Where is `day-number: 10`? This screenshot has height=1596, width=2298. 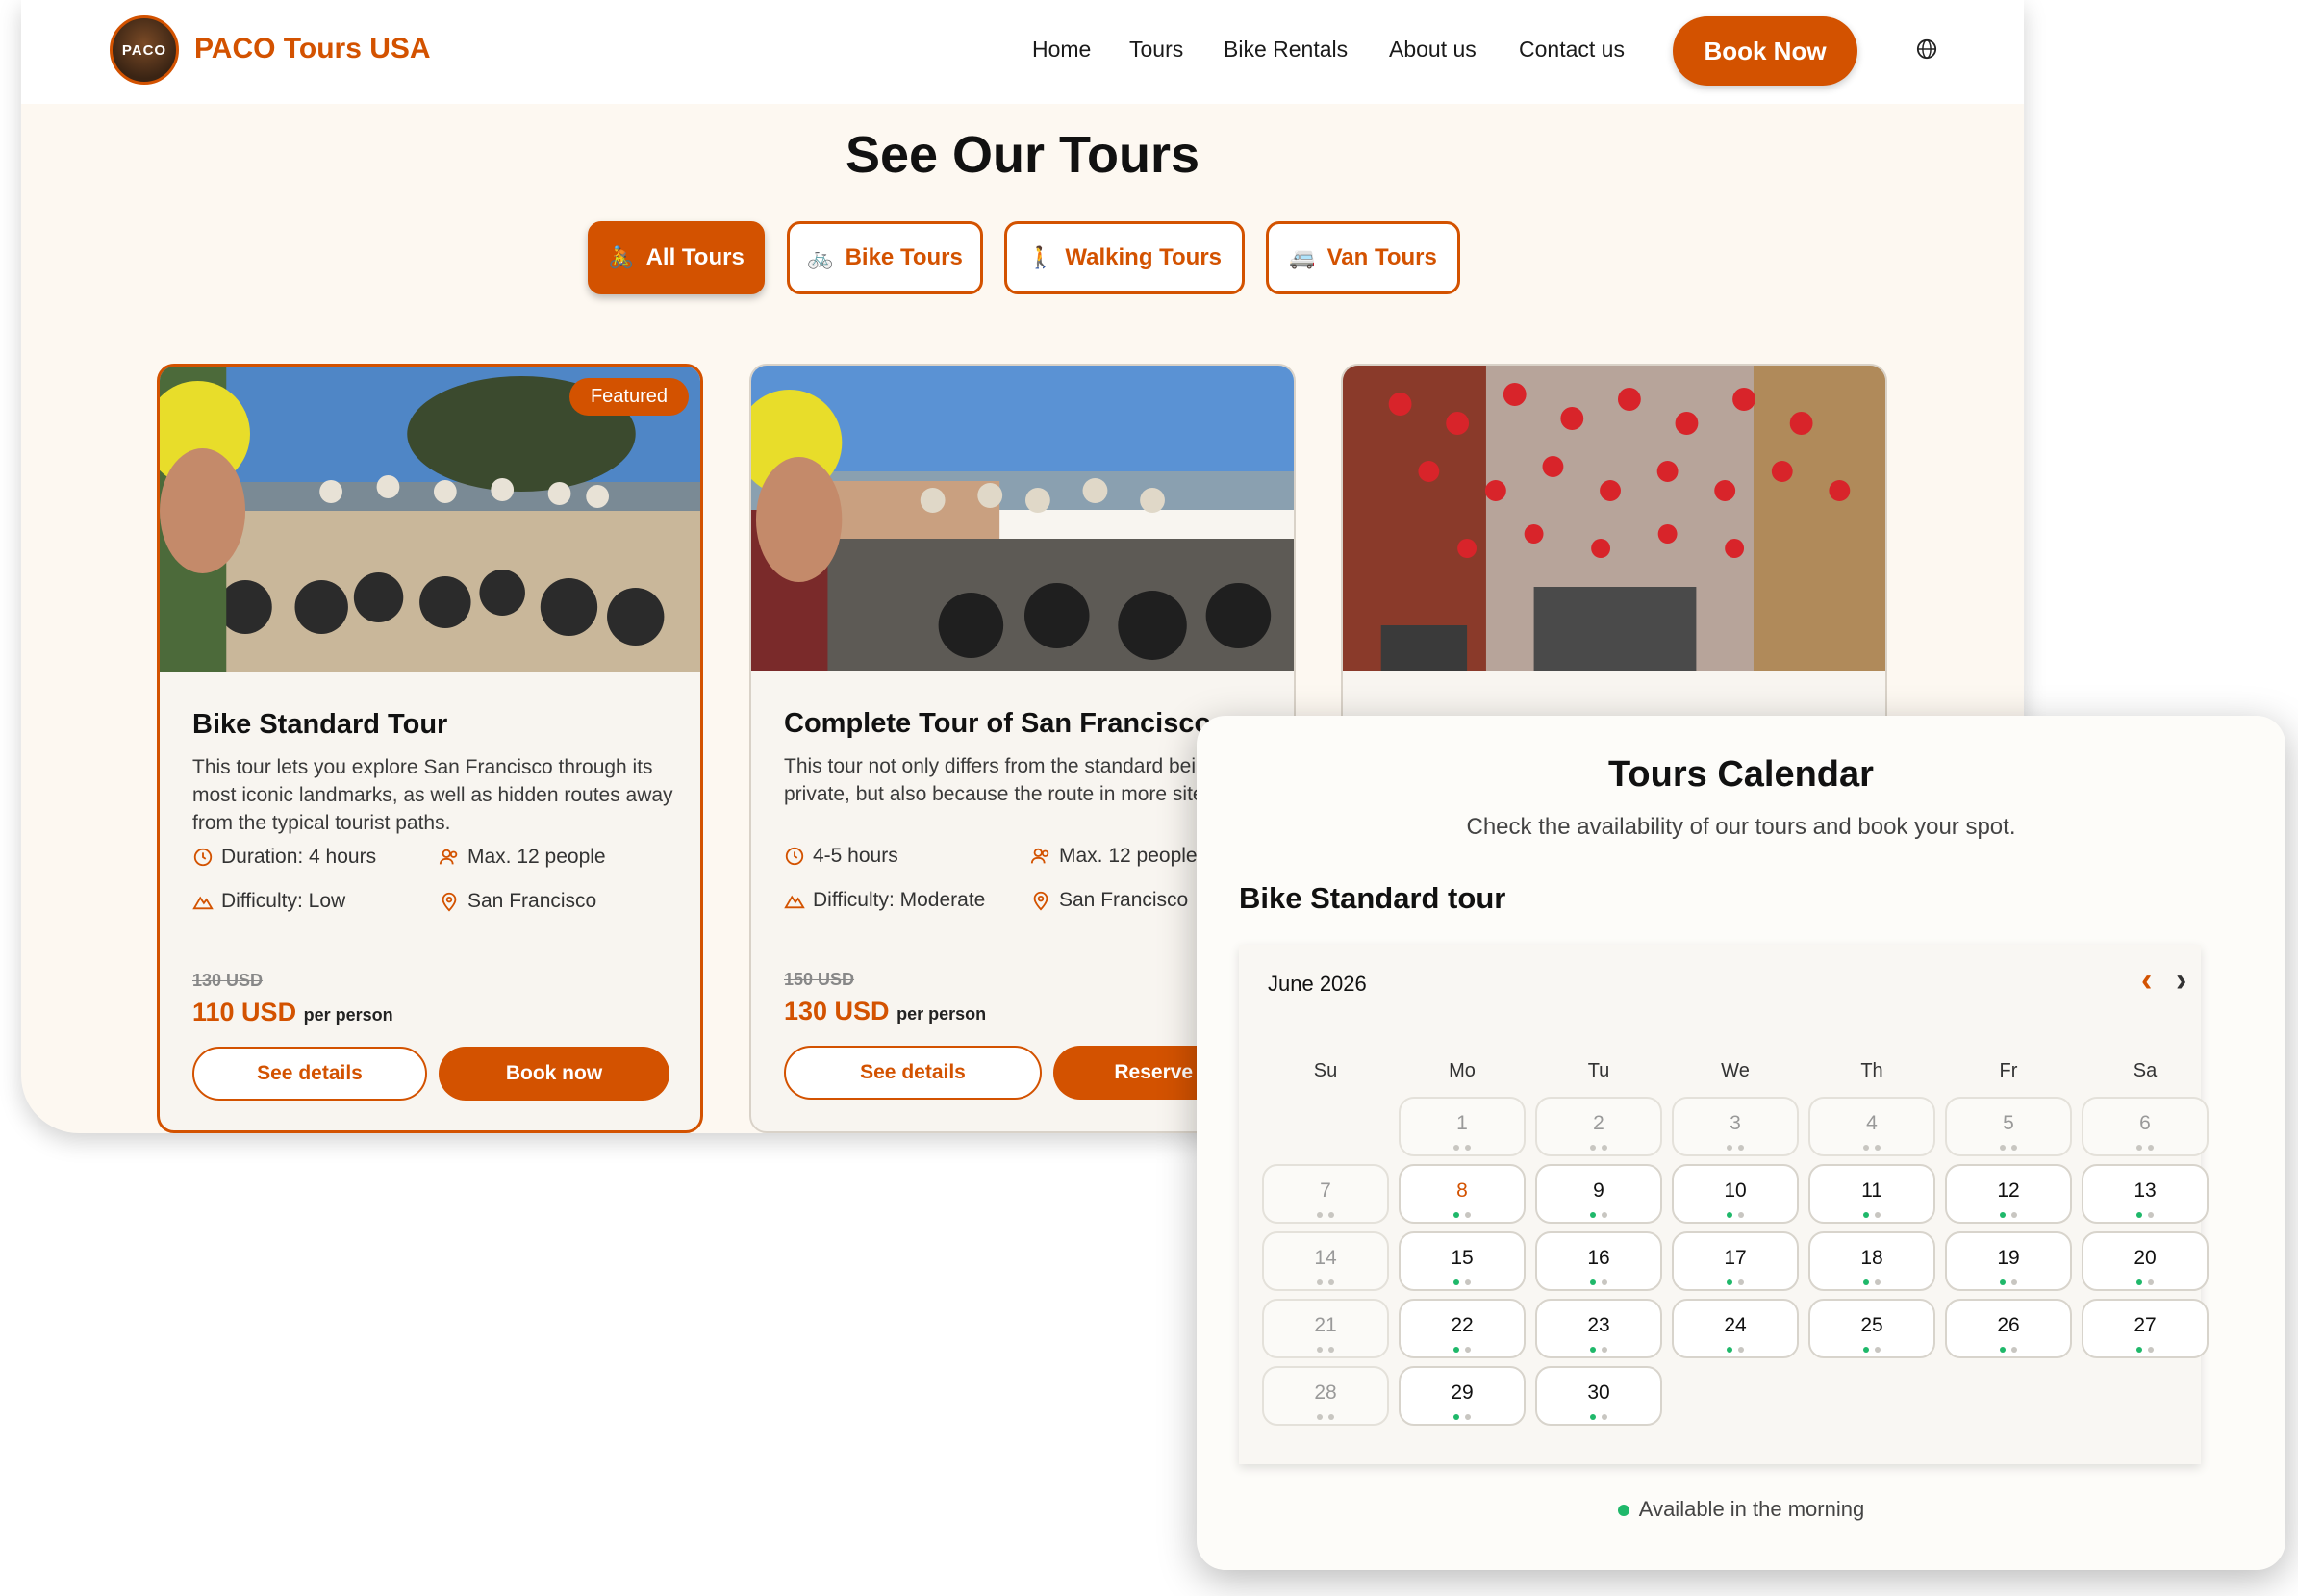 day-number: 10 is located at coordinates (1735, 1191).